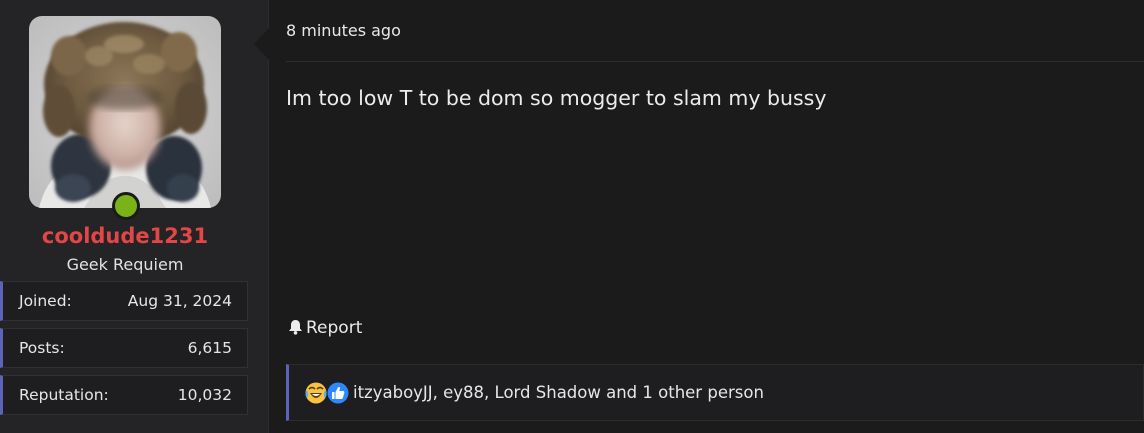 The width and height of the screenshot is (1144, 433). What do you see at coordinates (125, 264) in the screenshot?
I see `user-title: Geek Requiem` at bounding box center [125, 264].